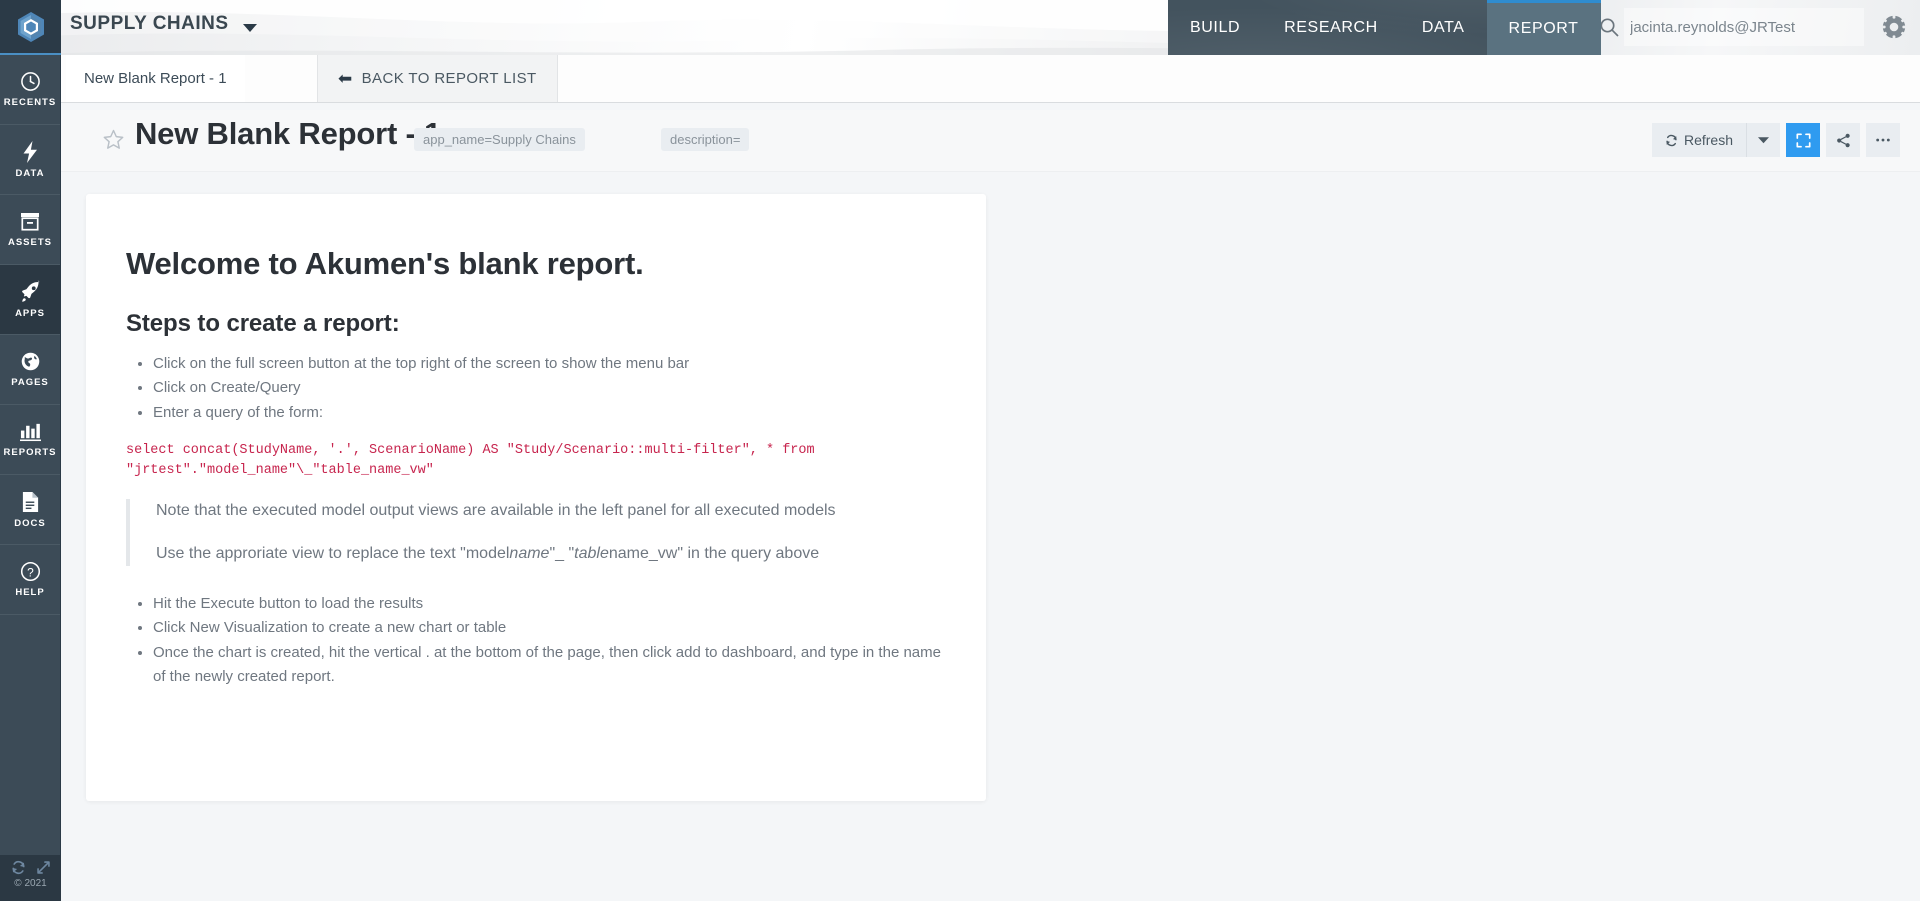  What do you see at coordinates (1744, 27) in the screenshot?
I see `search-input` at bounding box center [1744, 27].